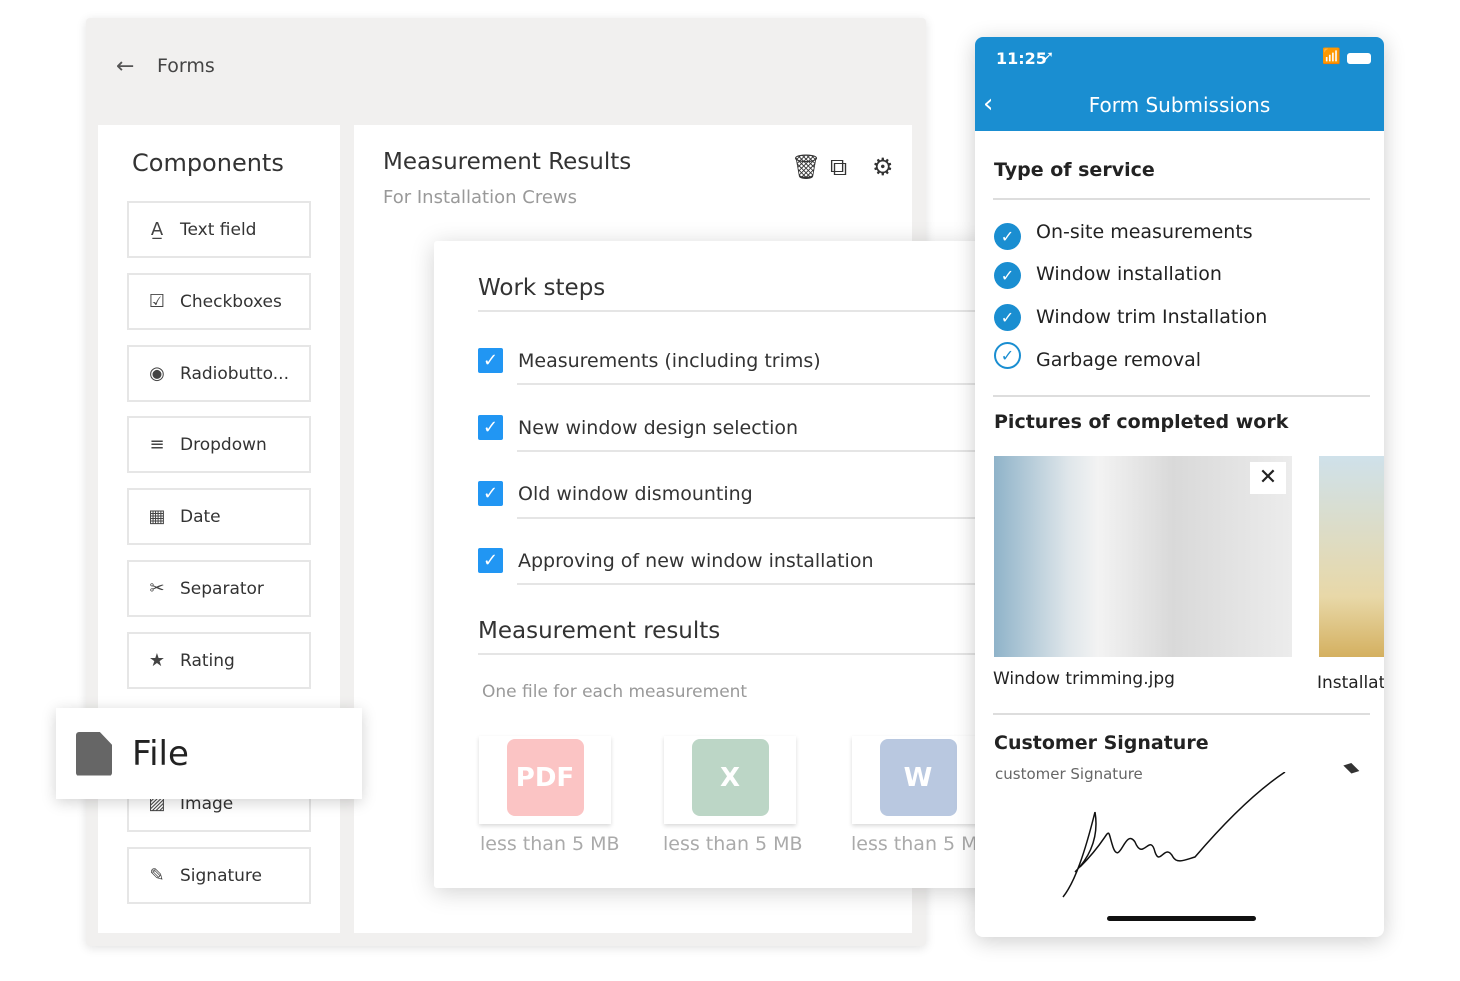 The image size is (1460, 981). Describe the element at coordinates (1119, 360) in the screenshot. I see `service-item: Garbage removal` at that location.